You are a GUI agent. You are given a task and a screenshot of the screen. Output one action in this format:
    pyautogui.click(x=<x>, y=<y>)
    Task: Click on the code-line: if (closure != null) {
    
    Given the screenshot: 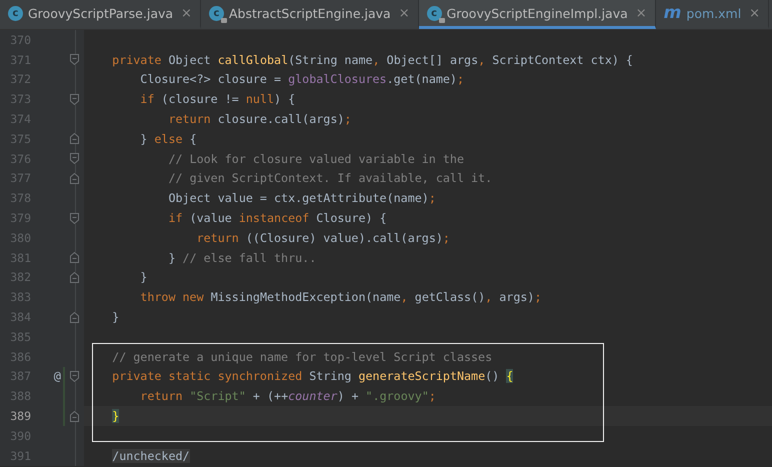 What is the action you would take?
    pyautogui.click(x=217, y=99)
    